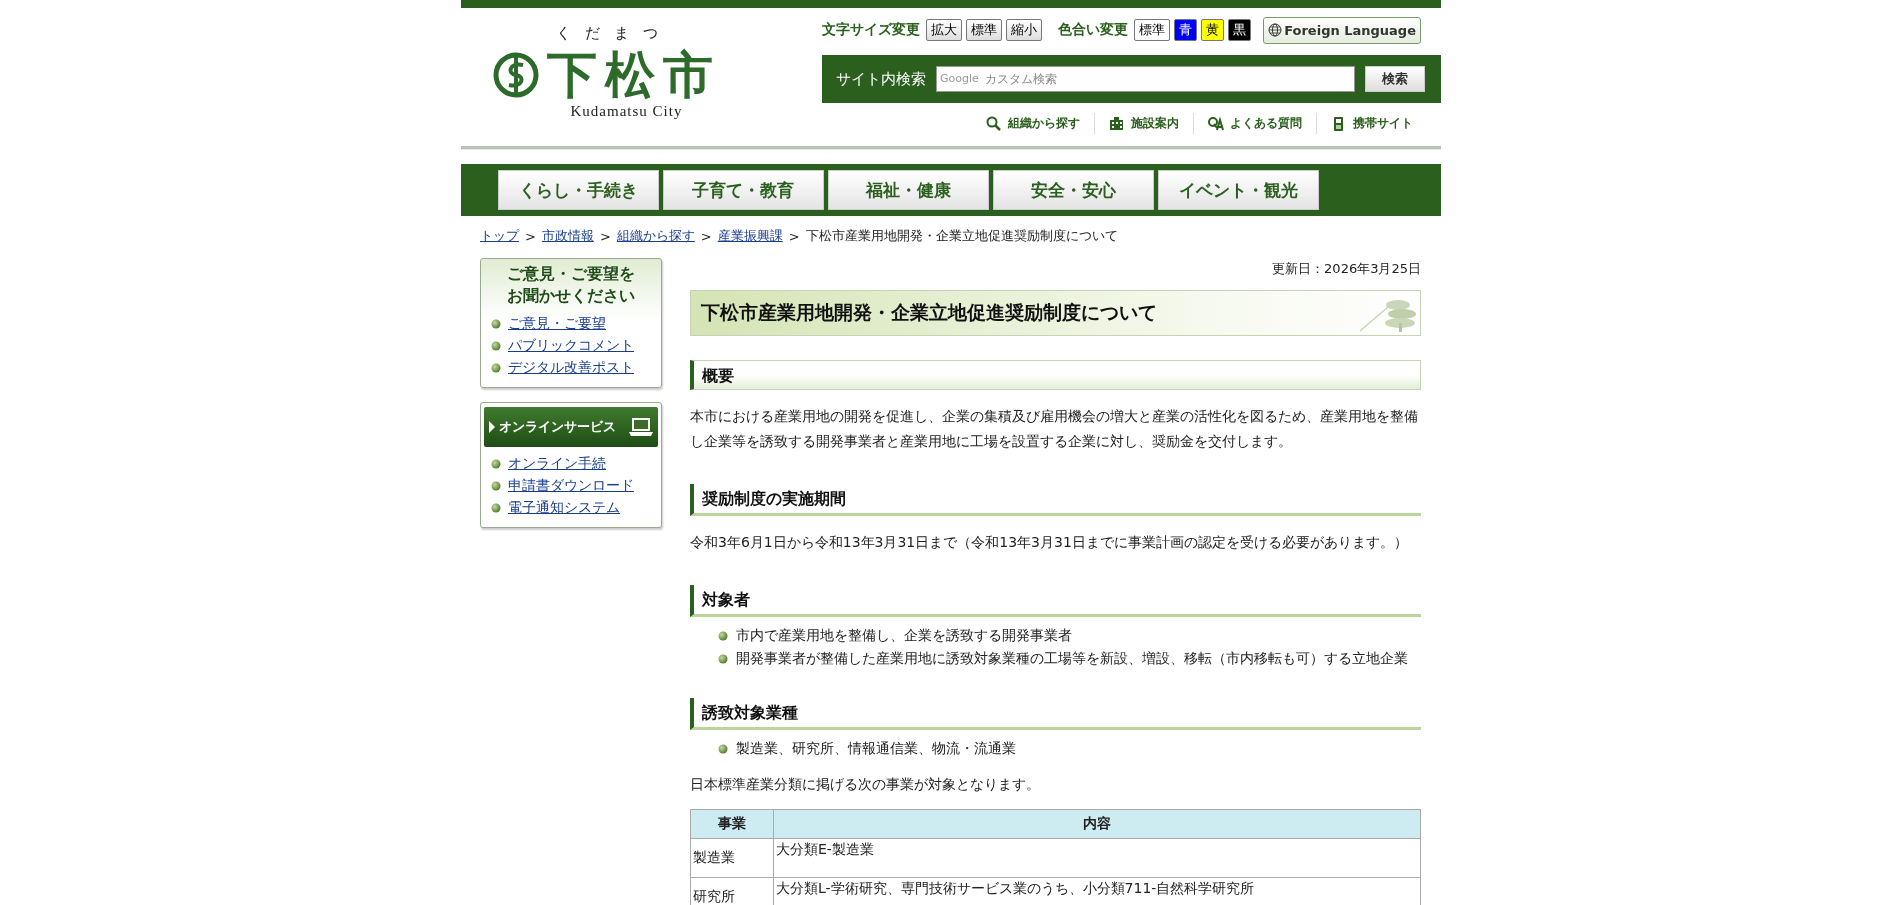  What do you see at coordinates (578, 190) in the screenshot?
I see `nav-tab: くらし・手続き` at bounding box center [578, 190].